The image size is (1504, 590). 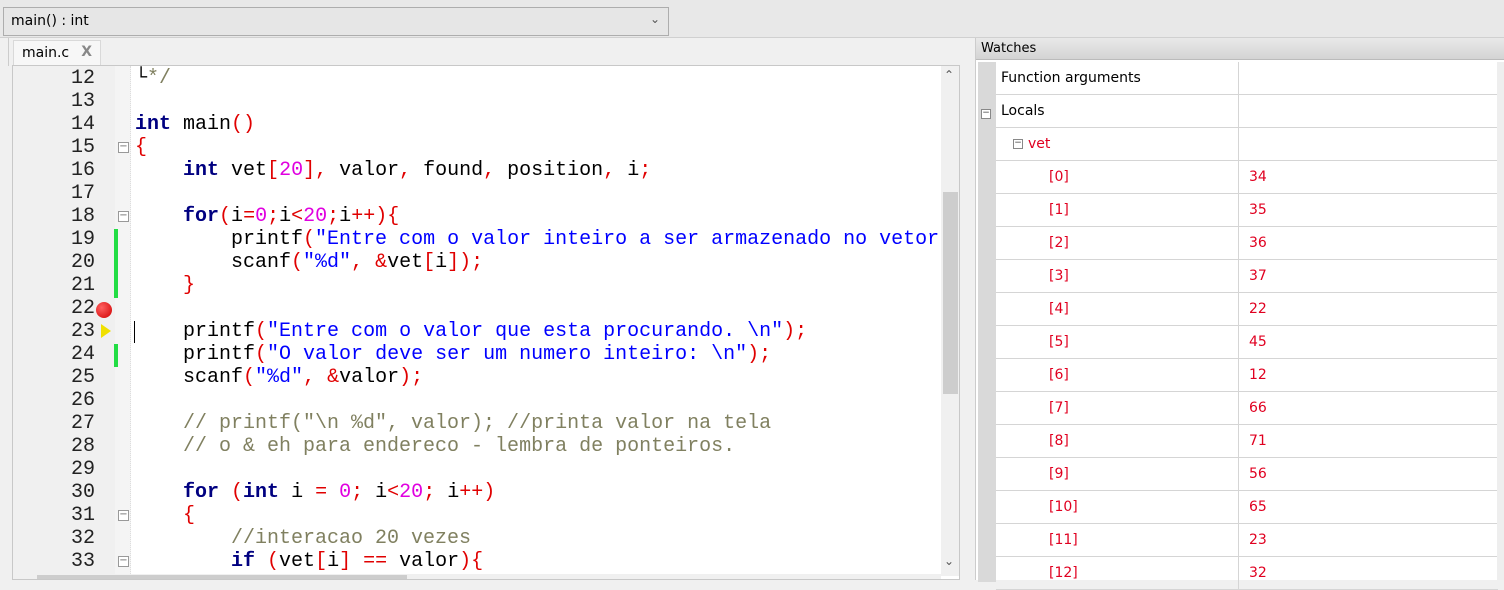 I want to click on array-index: [0], so click(x=1059, y=177).